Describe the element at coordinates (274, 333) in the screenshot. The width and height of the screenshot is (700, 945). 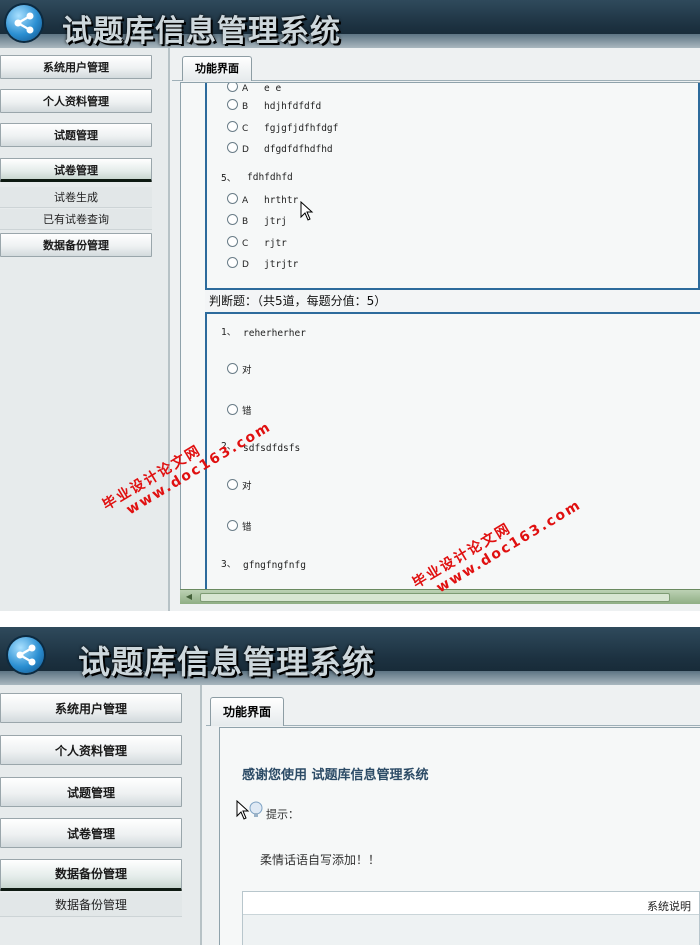
I see `judge-q1-text: reherherher` at that location.